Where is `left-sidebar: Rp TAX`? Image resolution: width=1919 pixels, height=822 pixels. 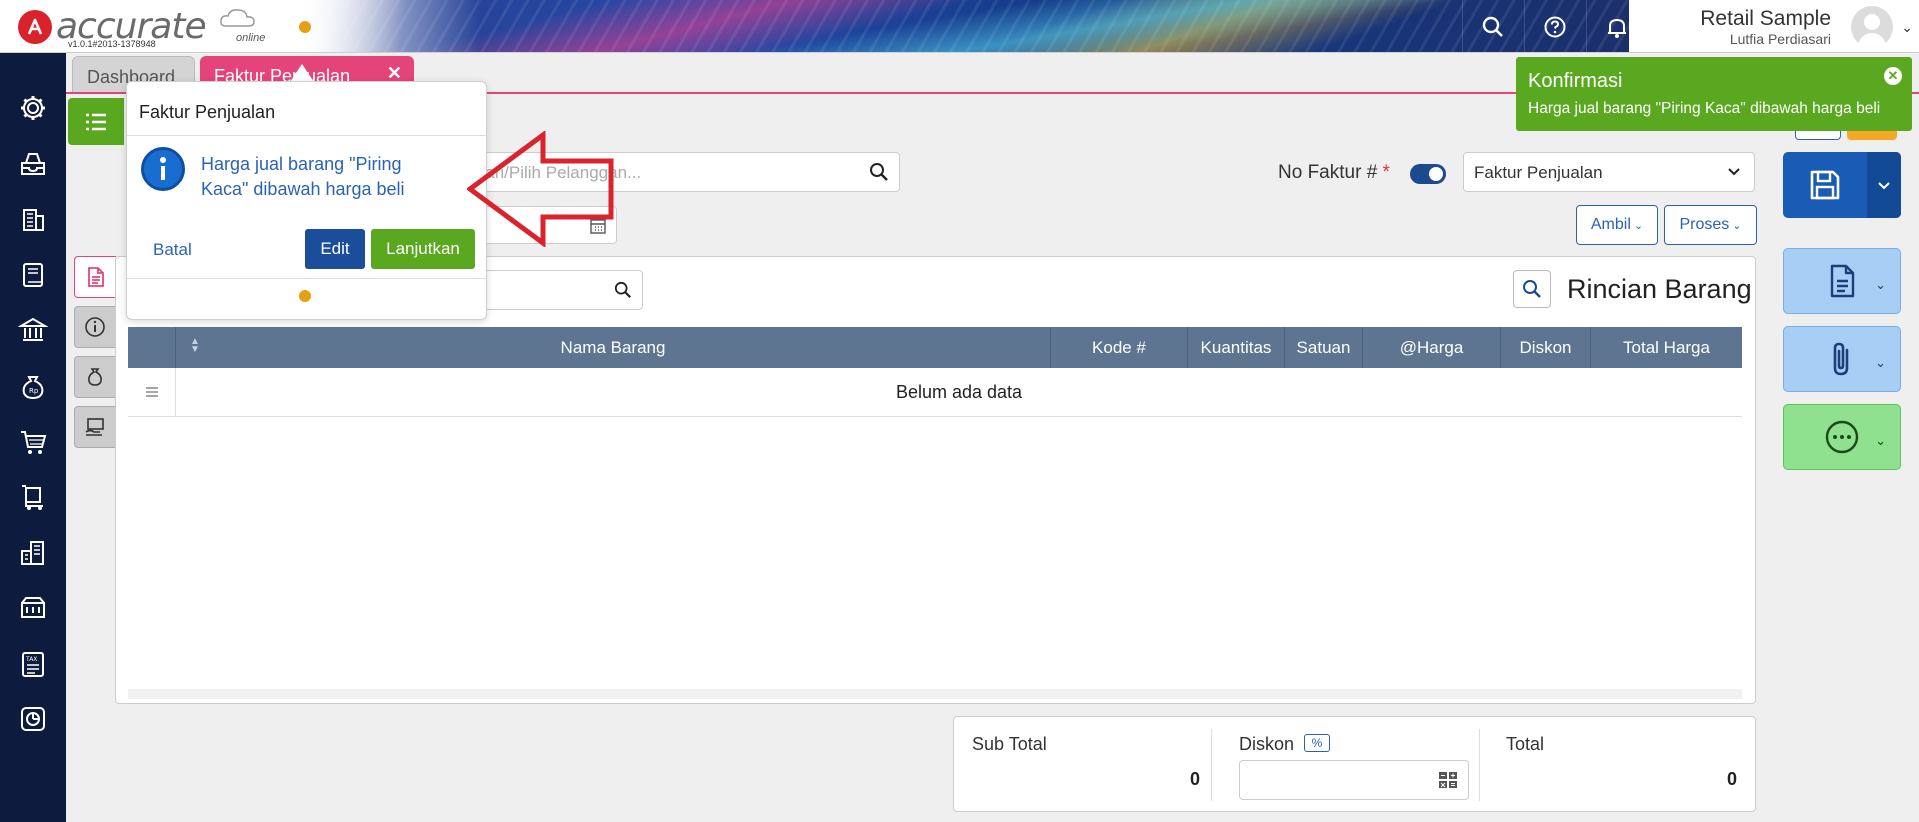 left-sidebar: Rp TAX is located at coordinates (33, 437).